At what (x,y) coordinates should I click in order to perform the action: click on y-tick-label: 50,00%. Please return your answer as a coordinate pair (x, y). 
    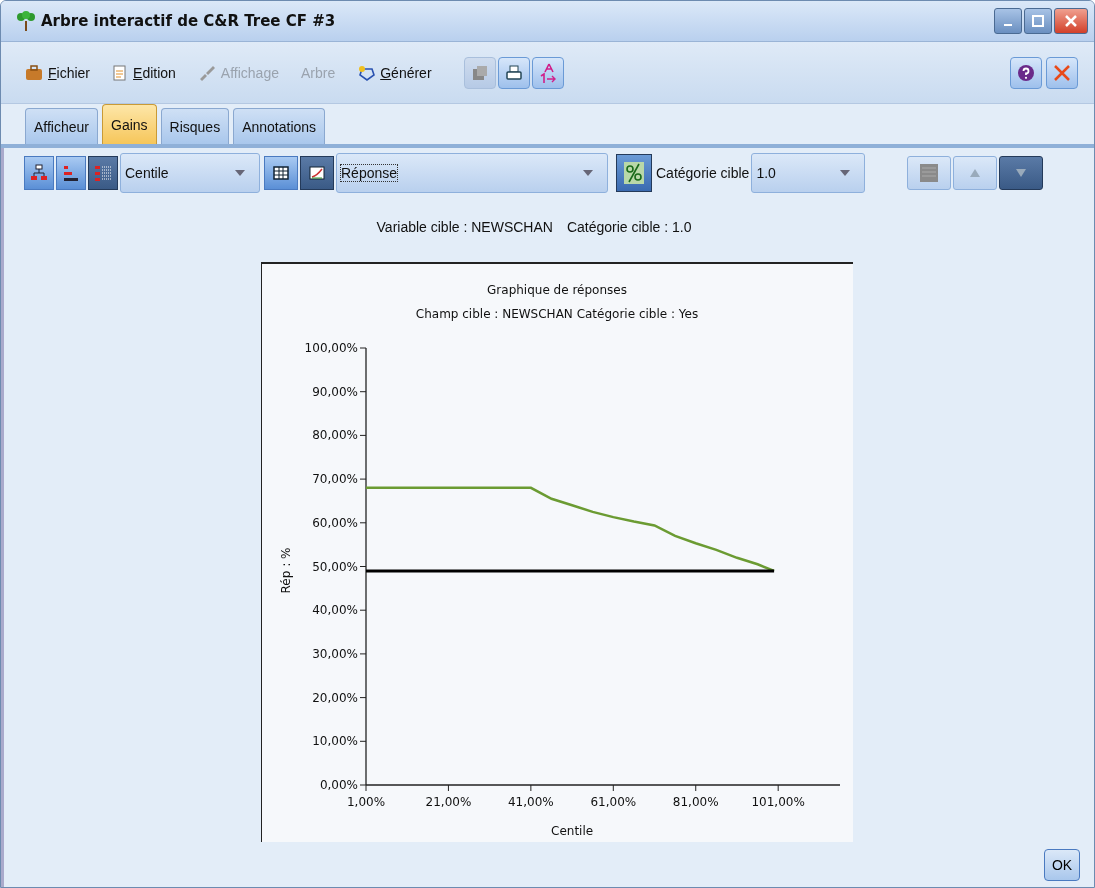
    Looking at the image, I should click on (335, 566).